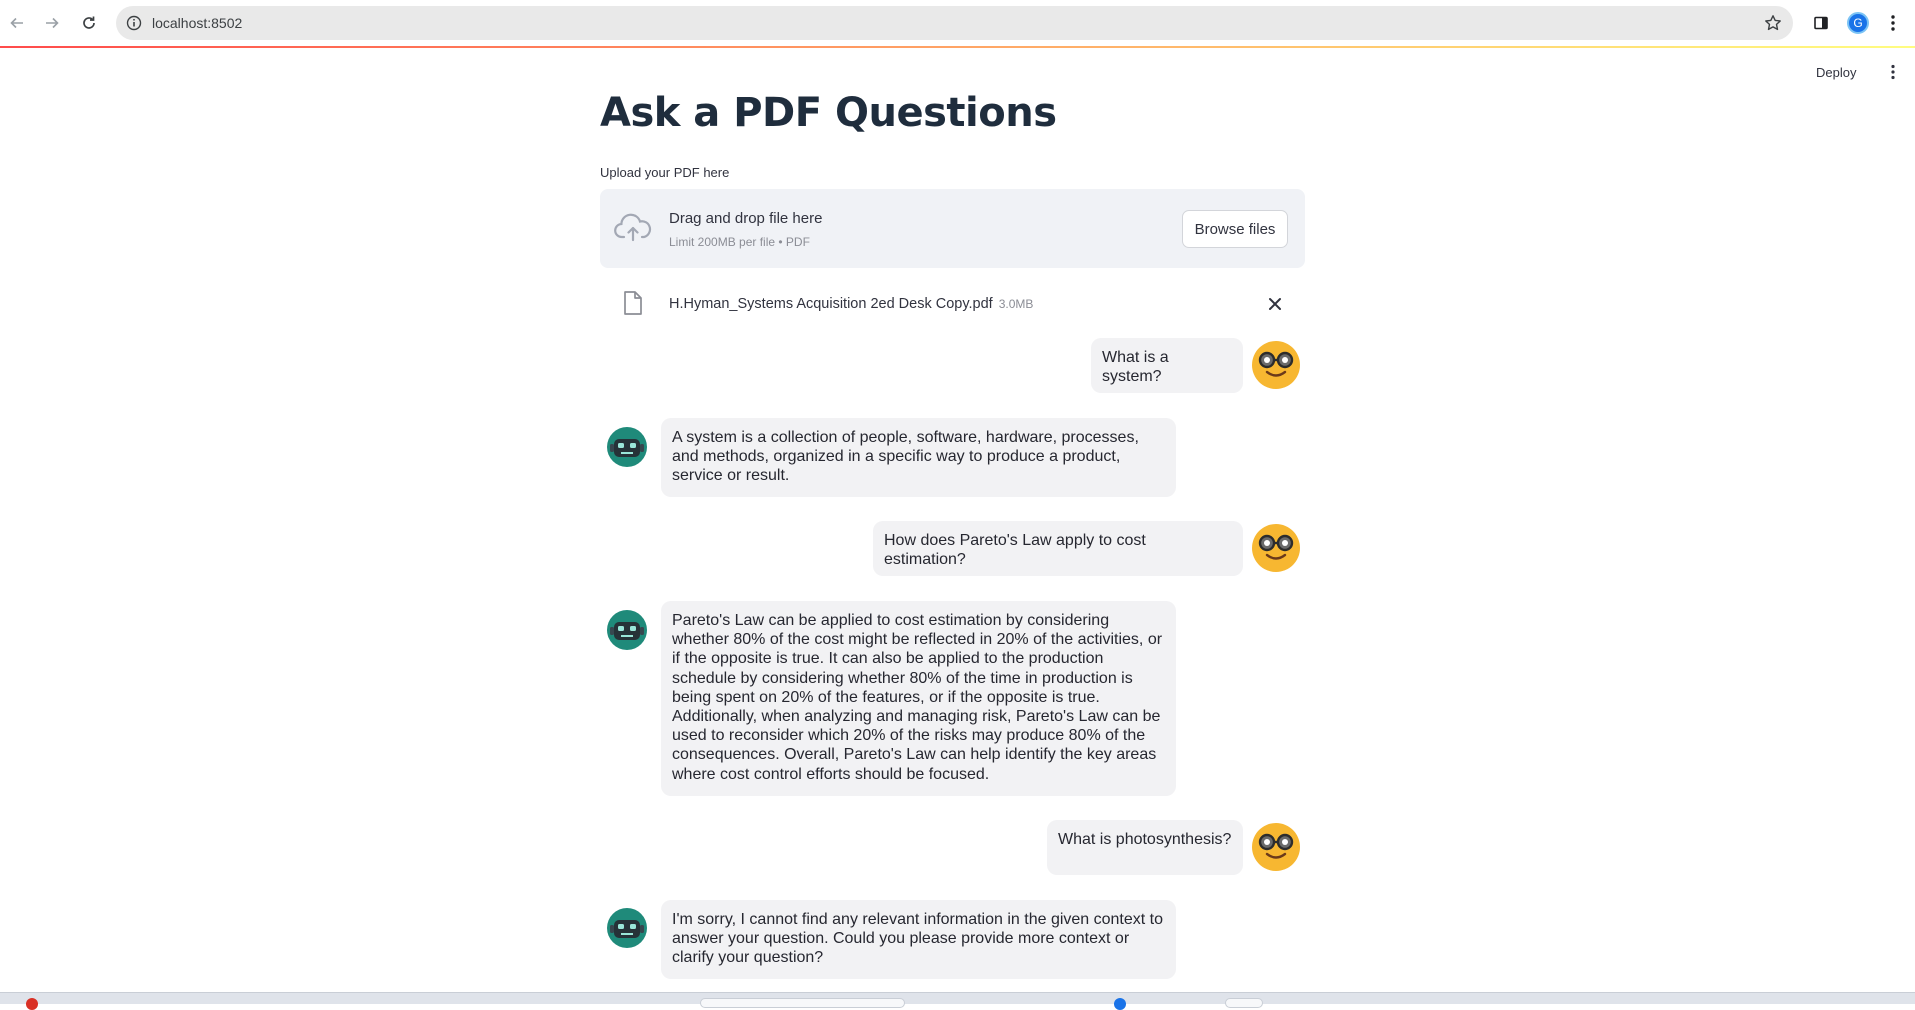 This screenshot has width=1915, height=1010. What do you see at coordinates (1167, 365) in the screenshot?
I see `user-message-bubble: What is a system?` at bounding box center [1167, 365].